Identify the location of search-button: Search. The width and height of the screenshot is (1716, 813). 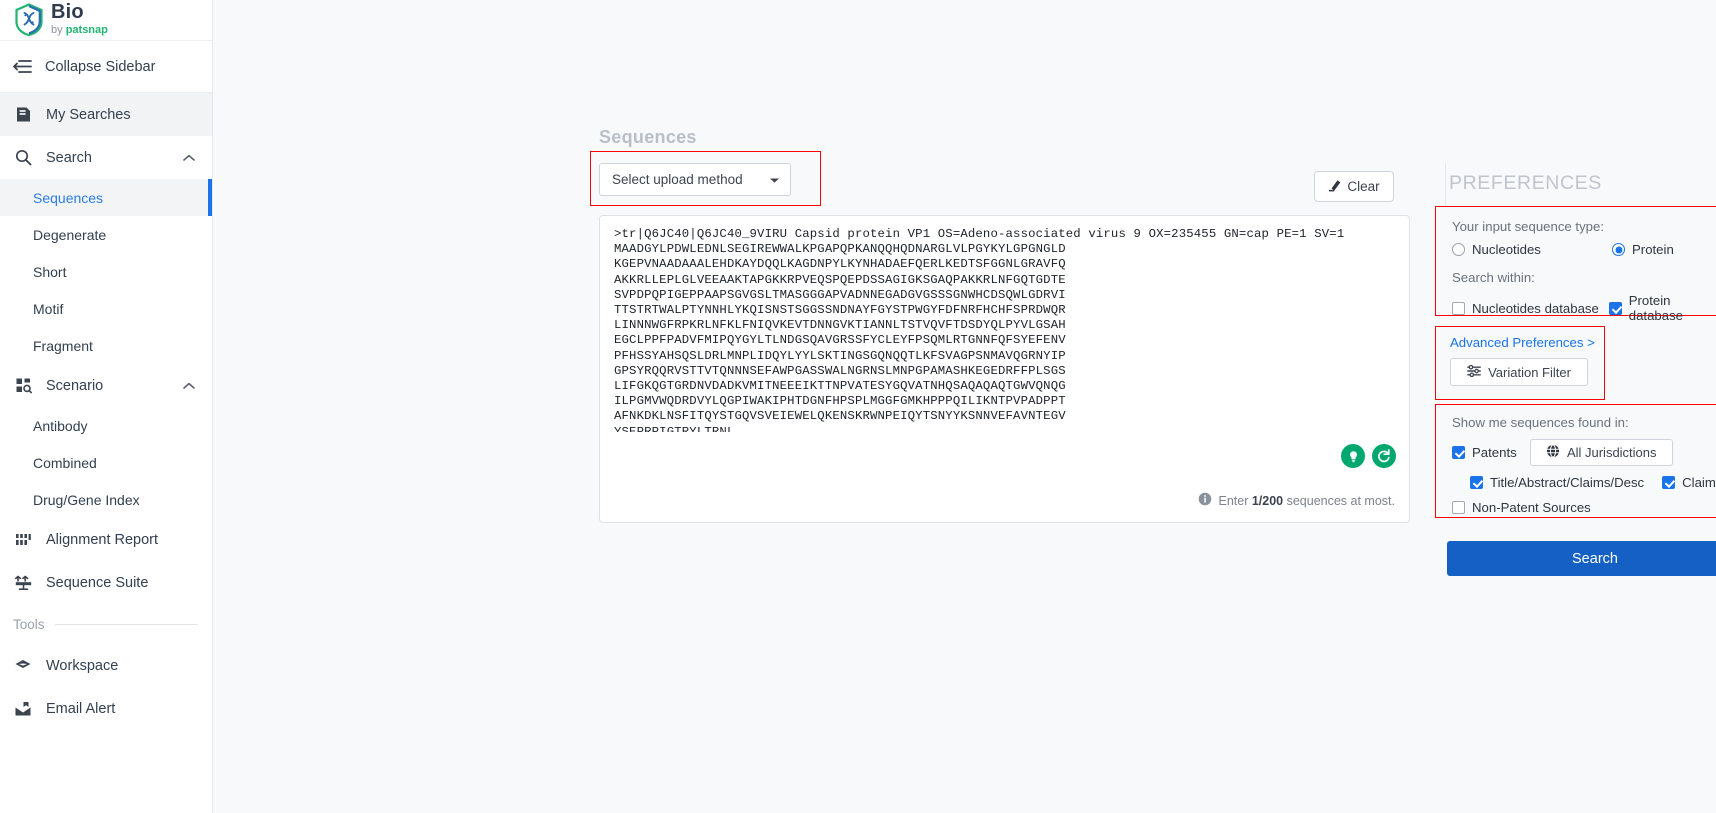
(1581, 558).